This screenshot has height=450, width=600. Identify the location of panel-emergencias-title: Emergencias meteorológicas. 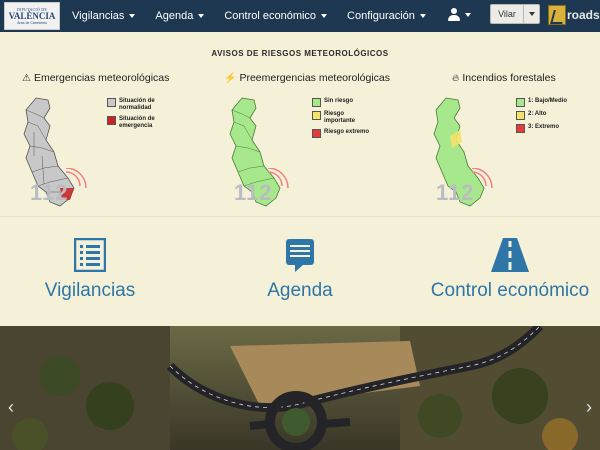
(101, 78).